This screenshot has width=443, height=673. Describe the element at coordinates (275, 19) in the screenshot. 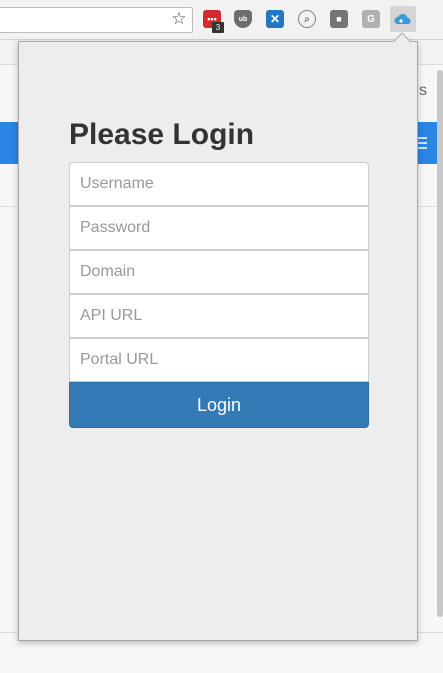

I see `blue-ext-icon: ✕` at that location.